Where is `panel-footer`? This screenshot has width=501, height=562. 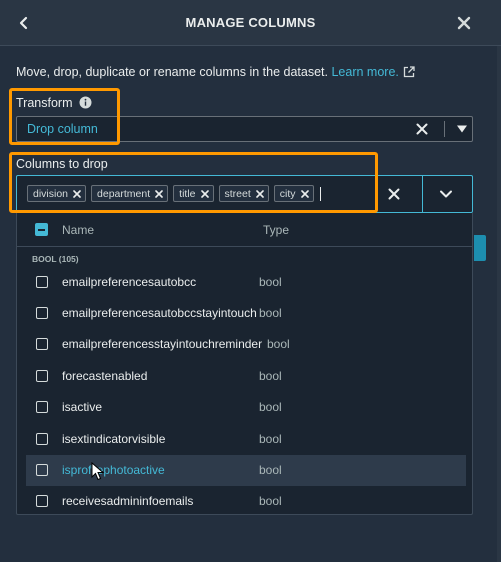 panel-footer is located at coordinates (250, 538).